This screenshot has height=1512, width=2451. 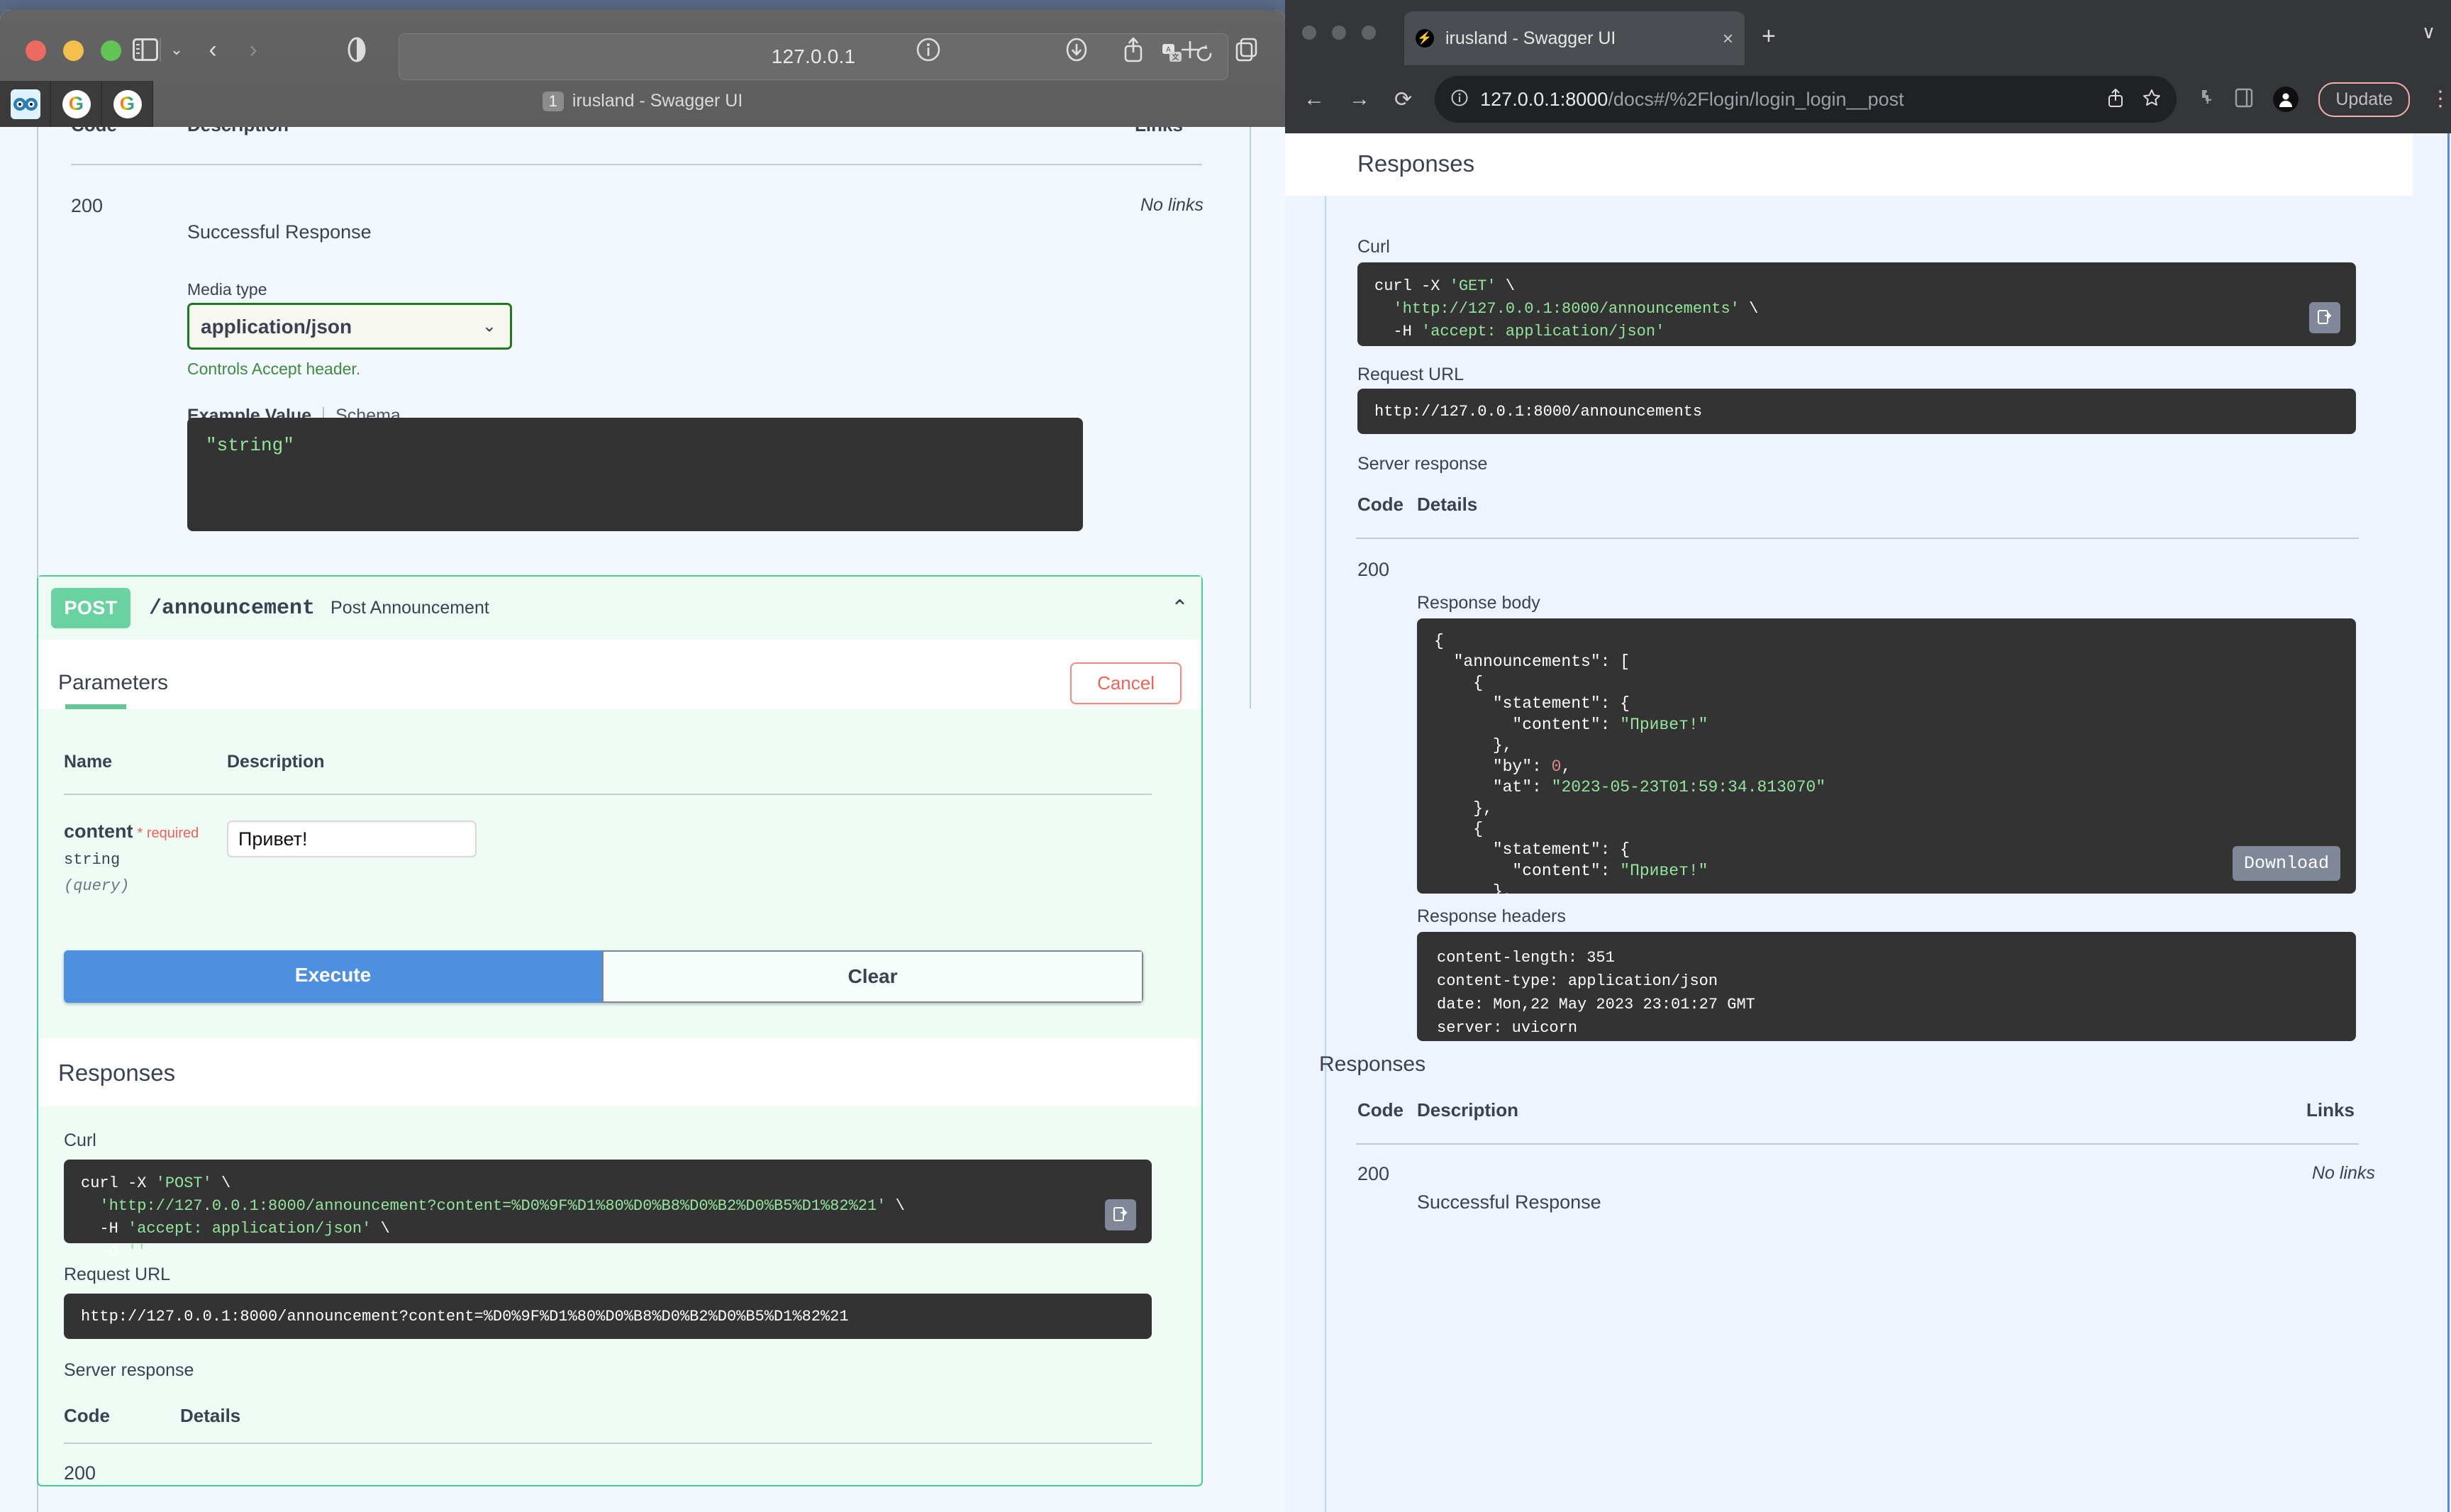 What do you see at coordinates (409, 608) in the screenshot?
I see `operation-summary: Post Announcement` at bounding box center [409, 608].